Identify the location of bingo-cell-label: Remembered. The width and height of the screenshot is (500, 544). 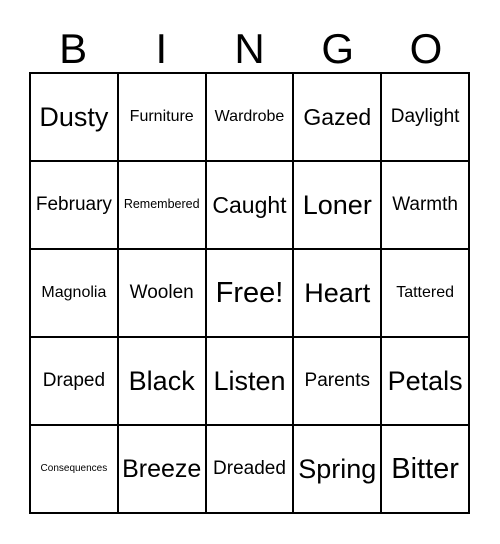
(161, 204).